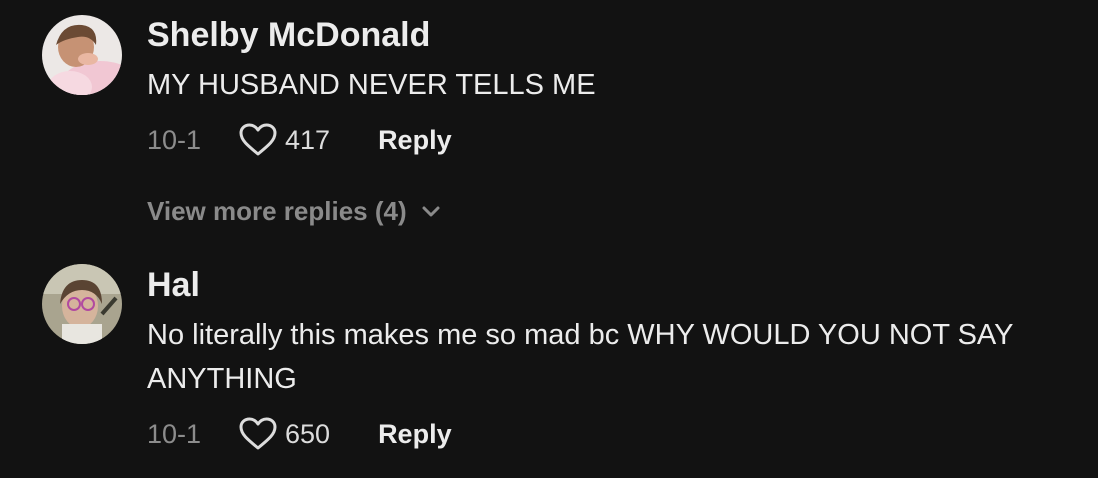 The height and width of the screenshot is (478, 1098). Describe the element at coordinates (308, 139) in the screenshot. I see `like-count: 417` at that location.